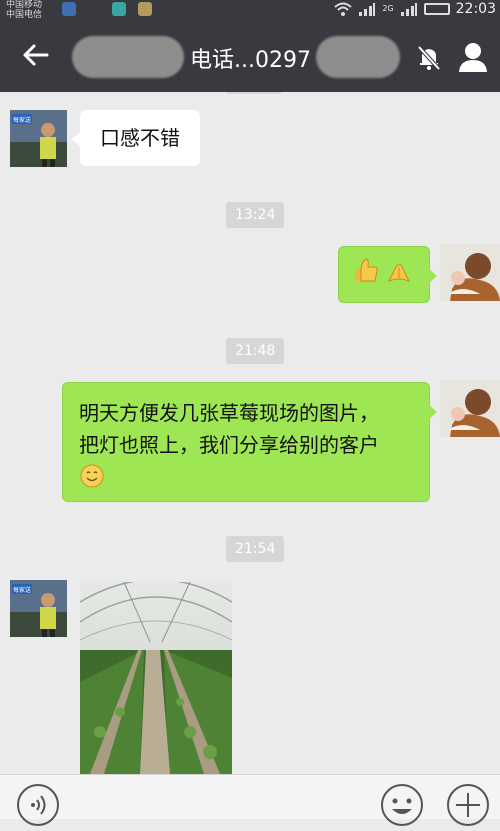 Image resolution: width=500 pixels, height=831 pixels. What do you see at coordinates (383, 270) in the screenshot?
I see `thumbs-up-and-clasped-hands-emoji` at bounding box center [383, 270].